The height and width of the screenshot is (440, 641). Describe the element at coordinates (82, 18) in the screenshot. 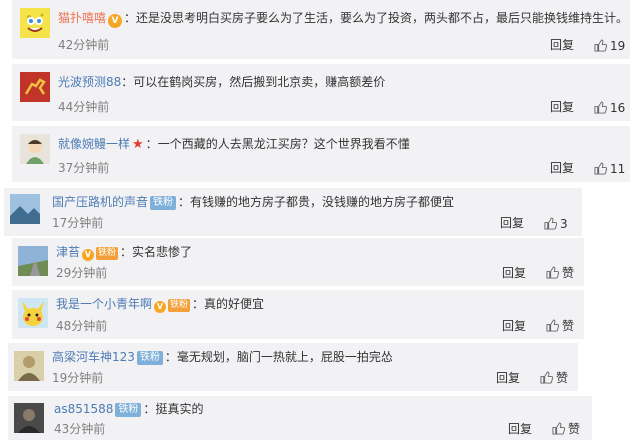

I see `username: 猫扑嘻嘻` at that location.